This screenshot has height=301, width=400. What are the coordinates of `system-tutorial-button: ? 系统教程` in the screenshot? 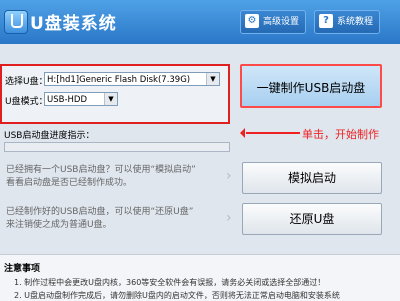 It's located at (347, 22).